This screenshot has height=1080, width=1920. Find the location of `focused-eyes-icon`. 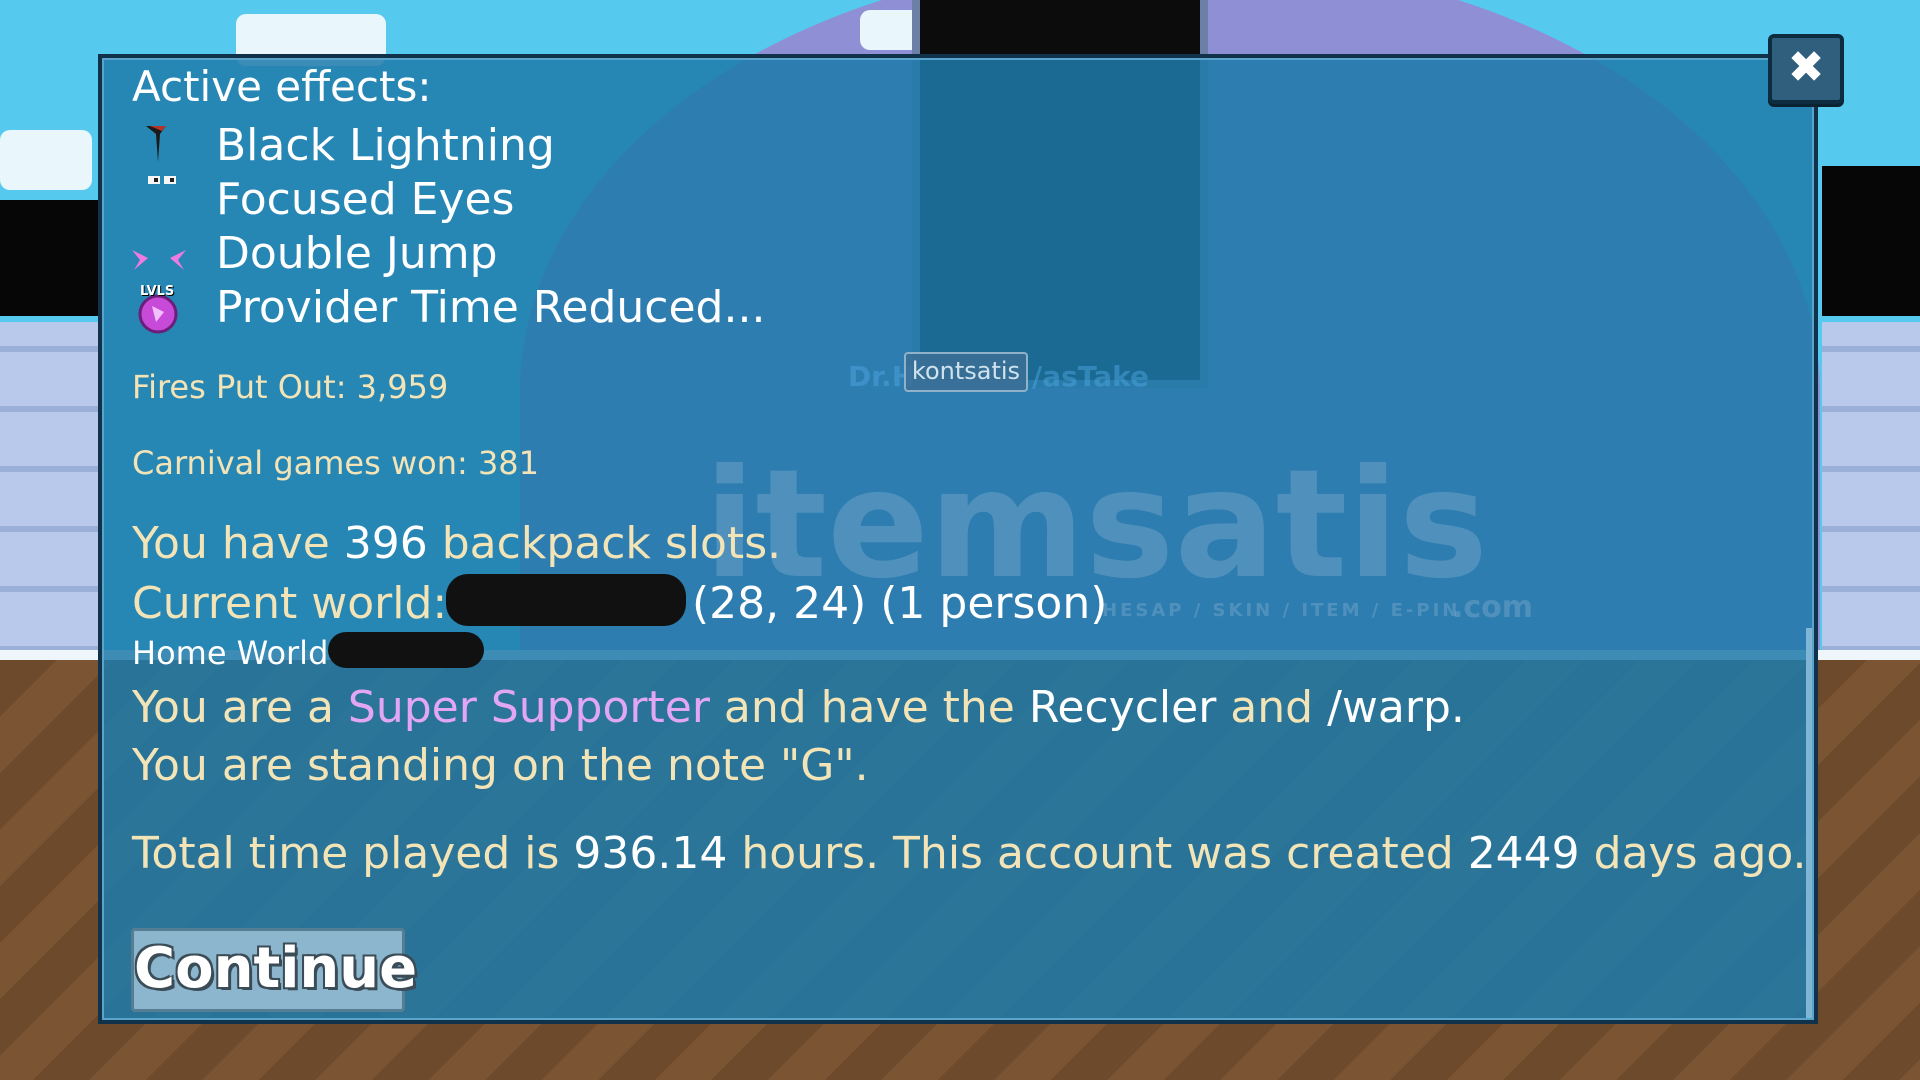

focused-eyes-icon is located at coordinates (162, 180).